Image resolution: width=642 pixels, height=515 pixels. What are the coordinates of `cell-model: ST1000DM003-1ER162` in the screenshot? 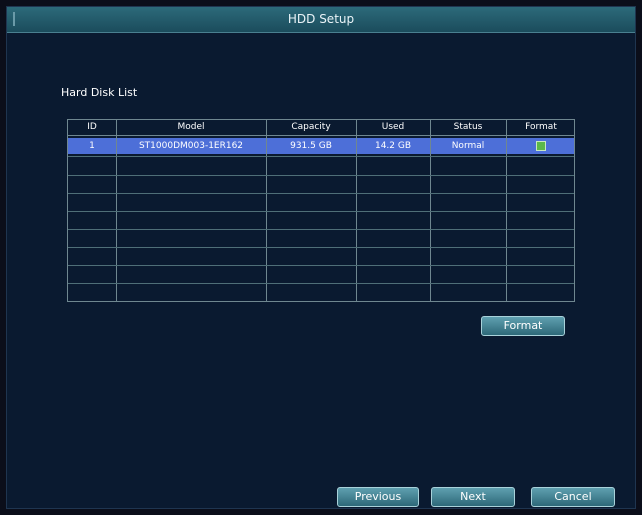 It's located at (191, 146).